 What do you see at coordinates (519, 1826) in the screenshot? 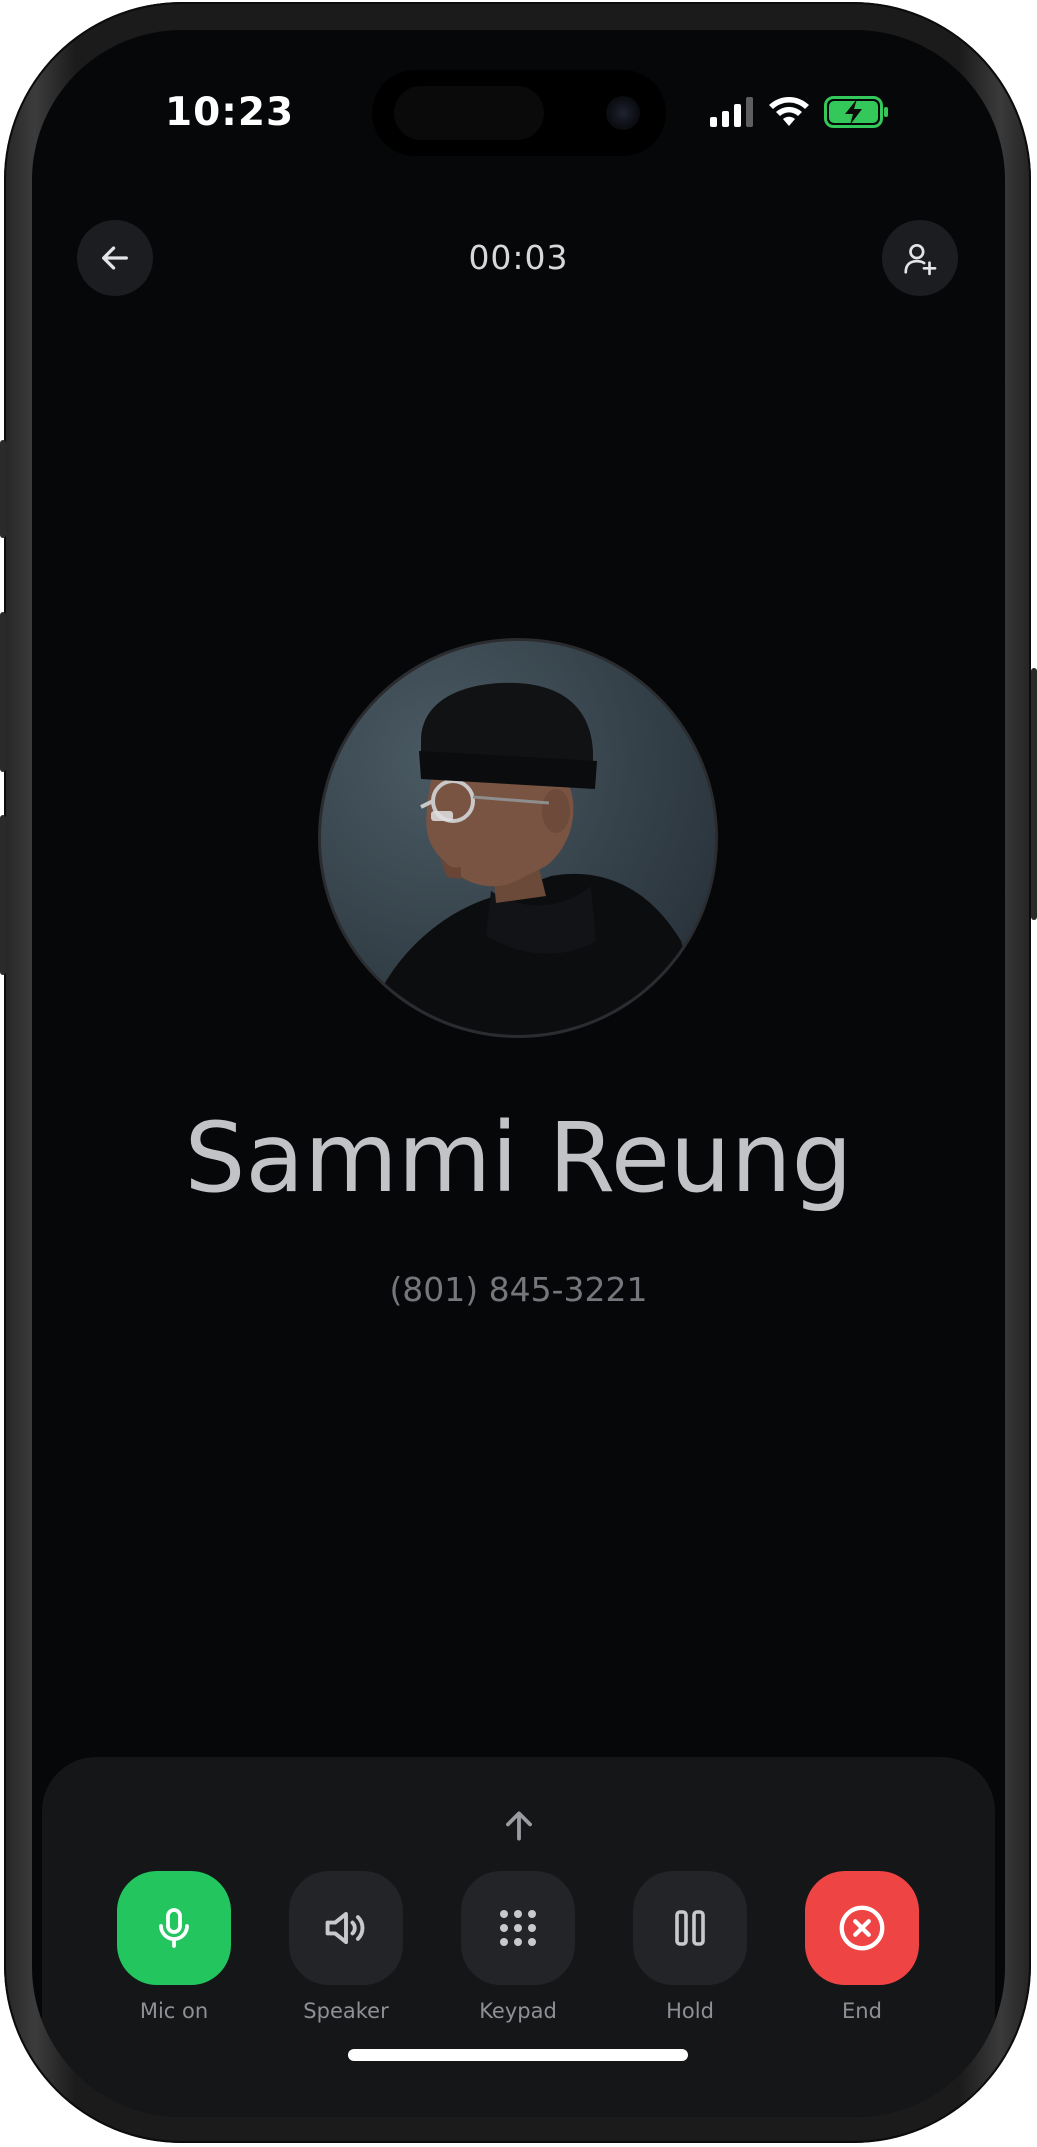
I see `arrow-up-icon` at bounding box center [519, 1826].